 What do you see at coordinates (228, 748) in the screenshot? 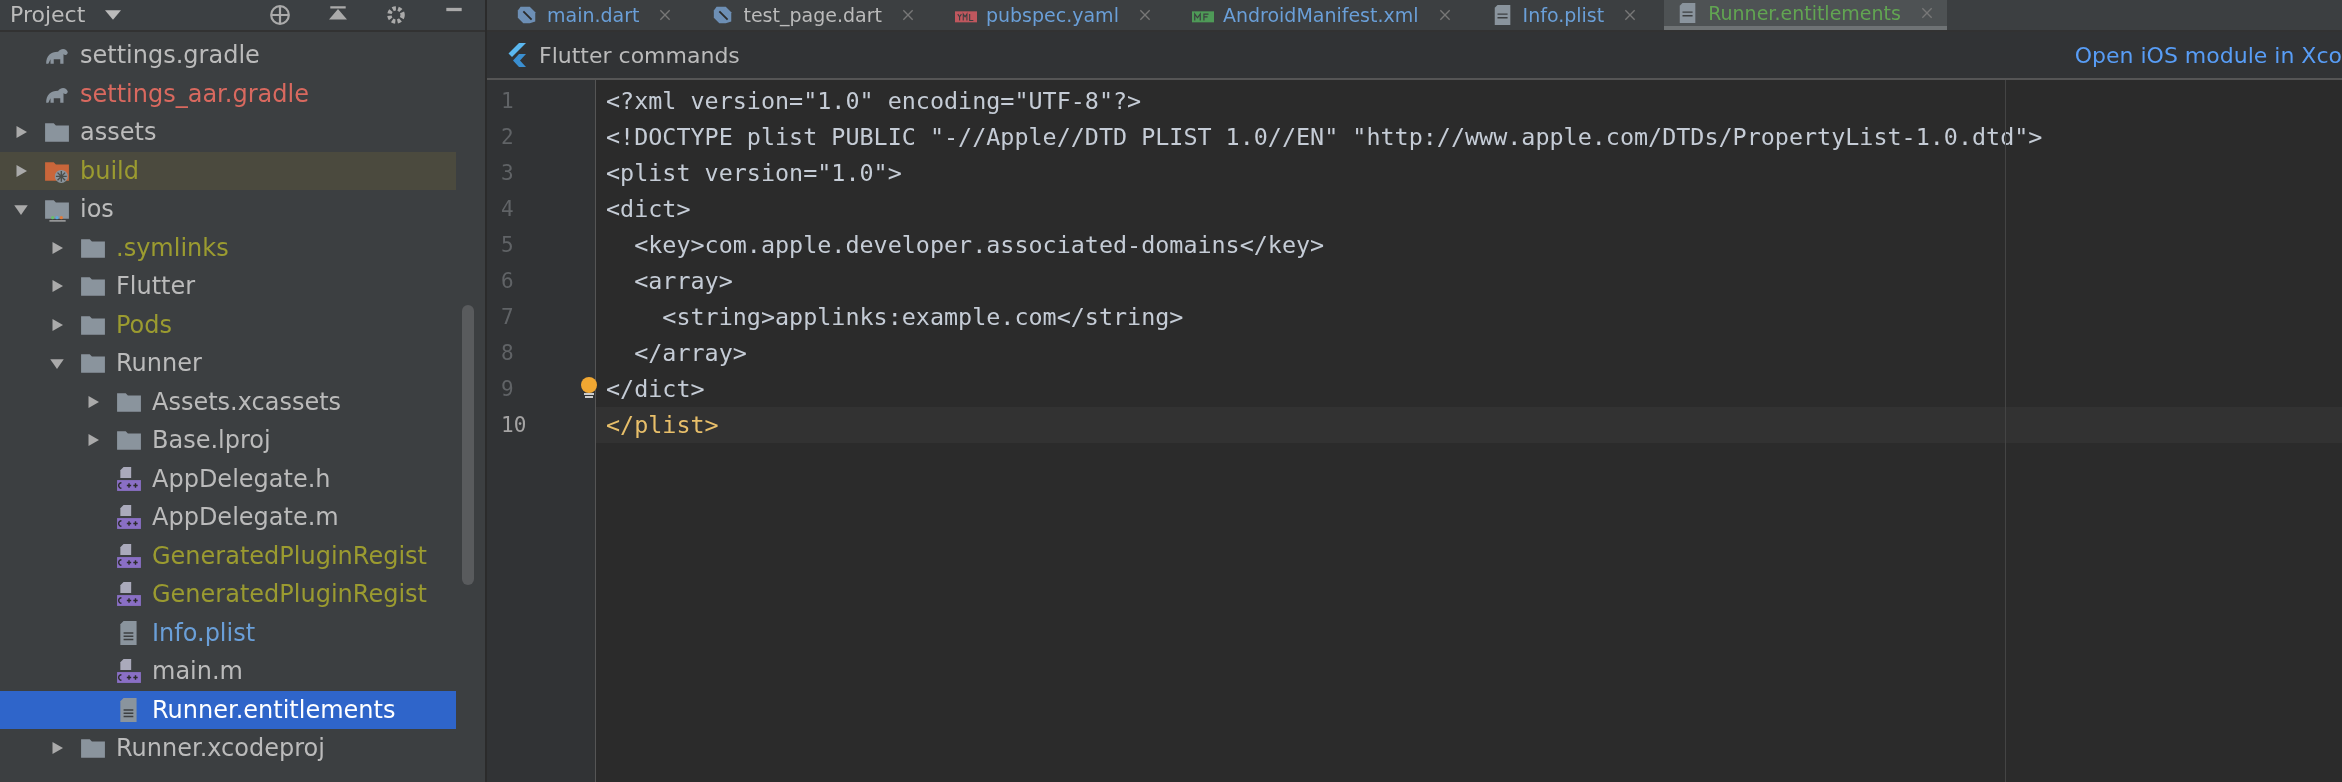
I see `tree-item: Runner.xcodeproj` at bounding box center [228, 748].